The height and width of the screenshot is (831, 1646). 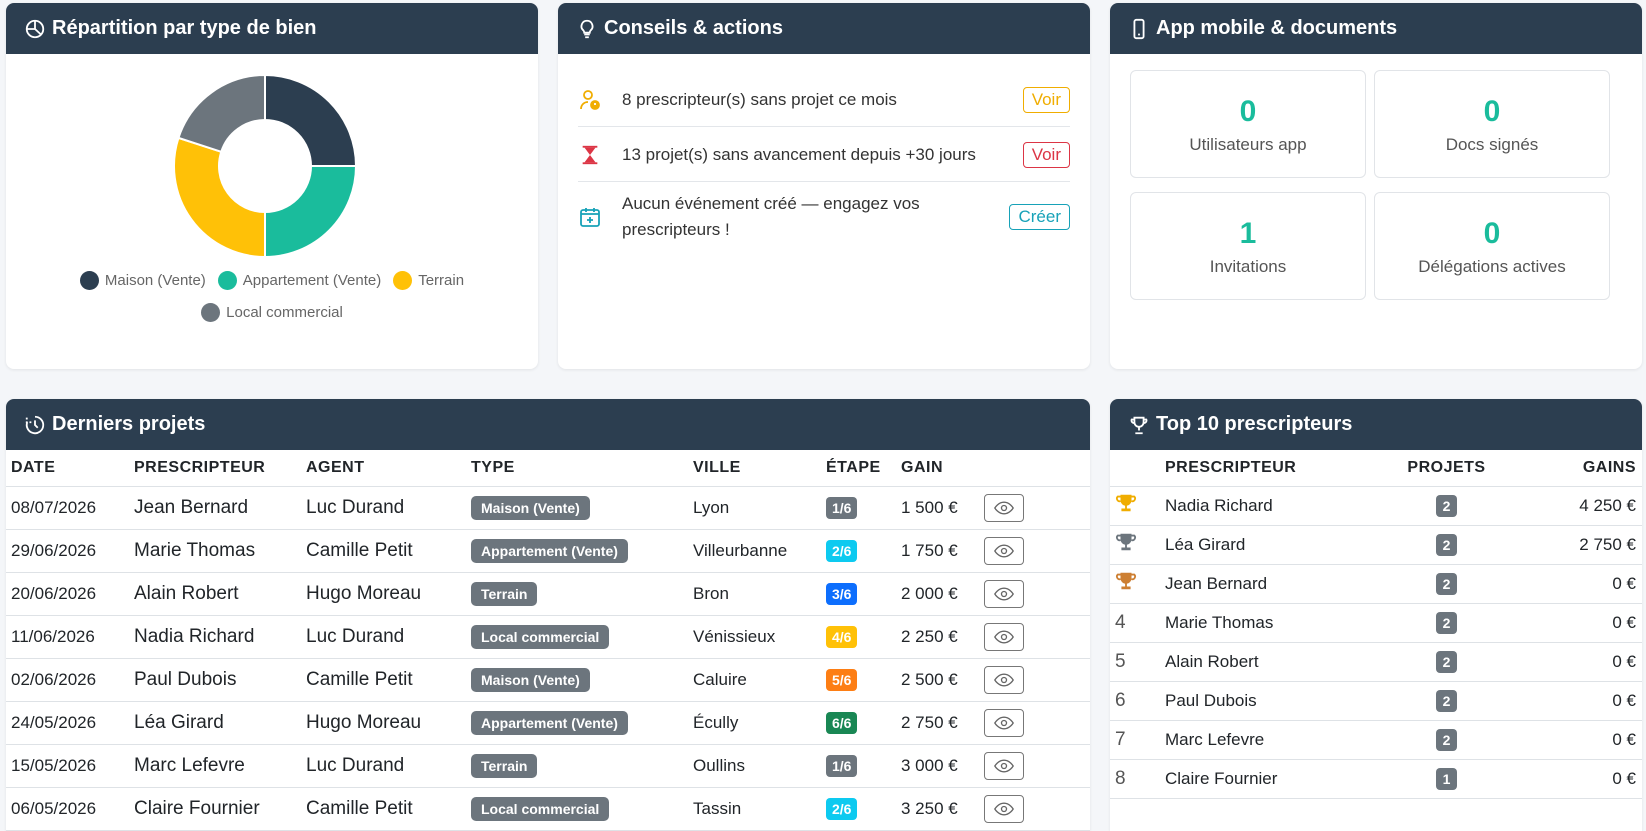 I want to click on cell-date: 29/06/2026, so click(x=67, y=551).